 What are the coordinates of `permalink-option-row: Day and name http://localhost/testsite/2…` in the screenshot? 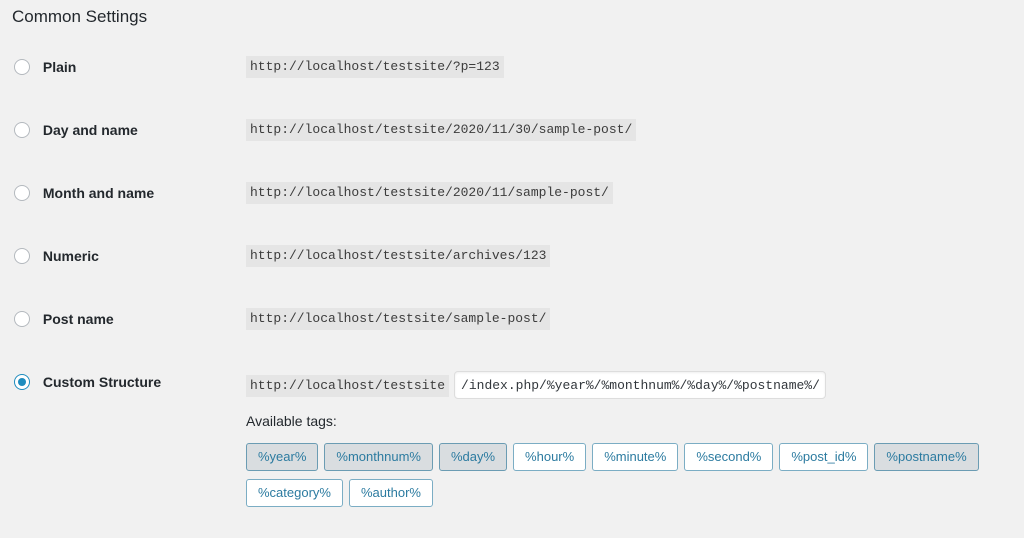 It's located at (512, 150).